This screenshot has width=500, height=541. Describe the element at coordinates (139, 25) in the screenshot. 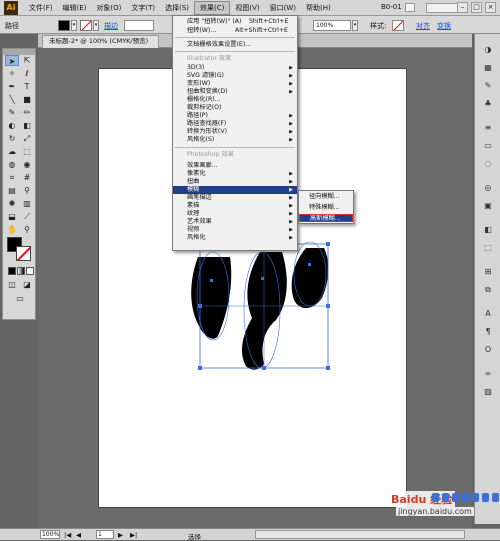

I see `stroke-weight-field` at that location.